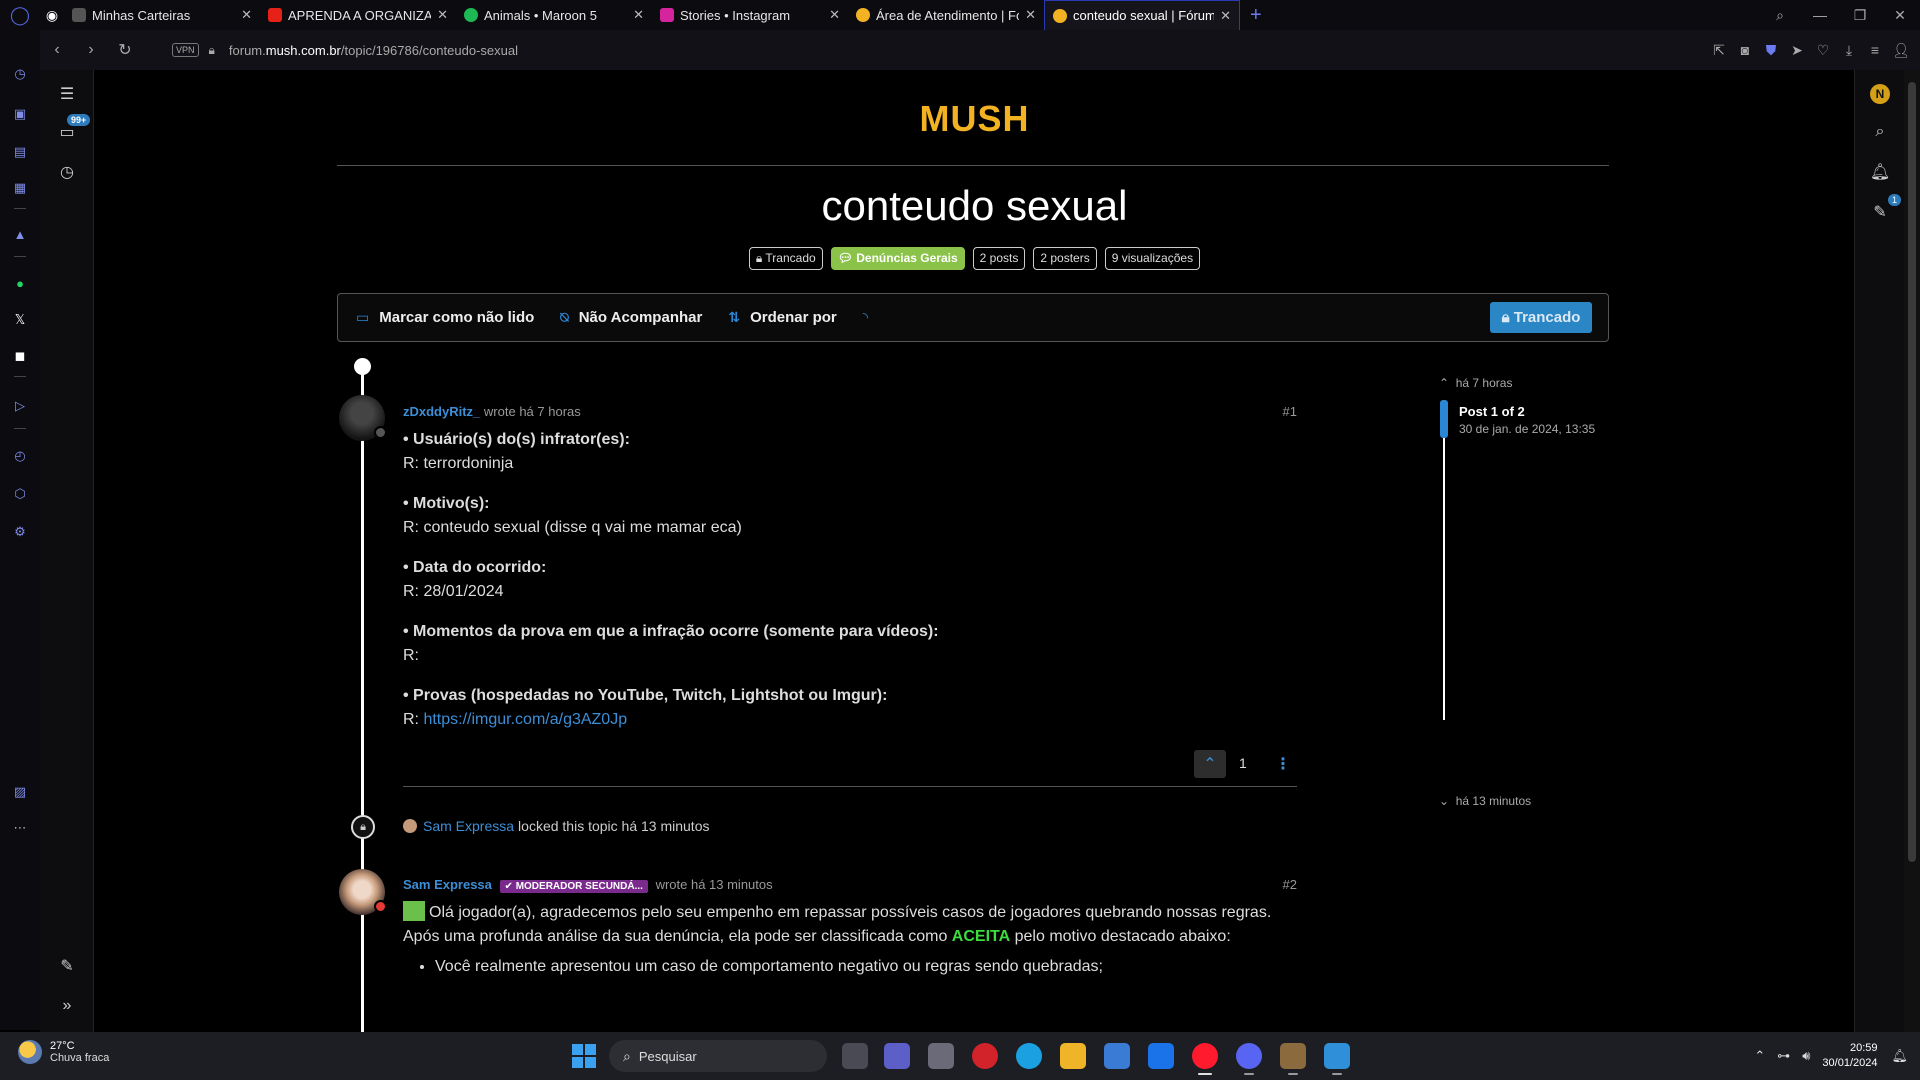 The image size is (1920, 1080). Describe the element at coordinates (20, 320) in the screenshot. I see `x-twitter-icon: 𝕏` at that location.